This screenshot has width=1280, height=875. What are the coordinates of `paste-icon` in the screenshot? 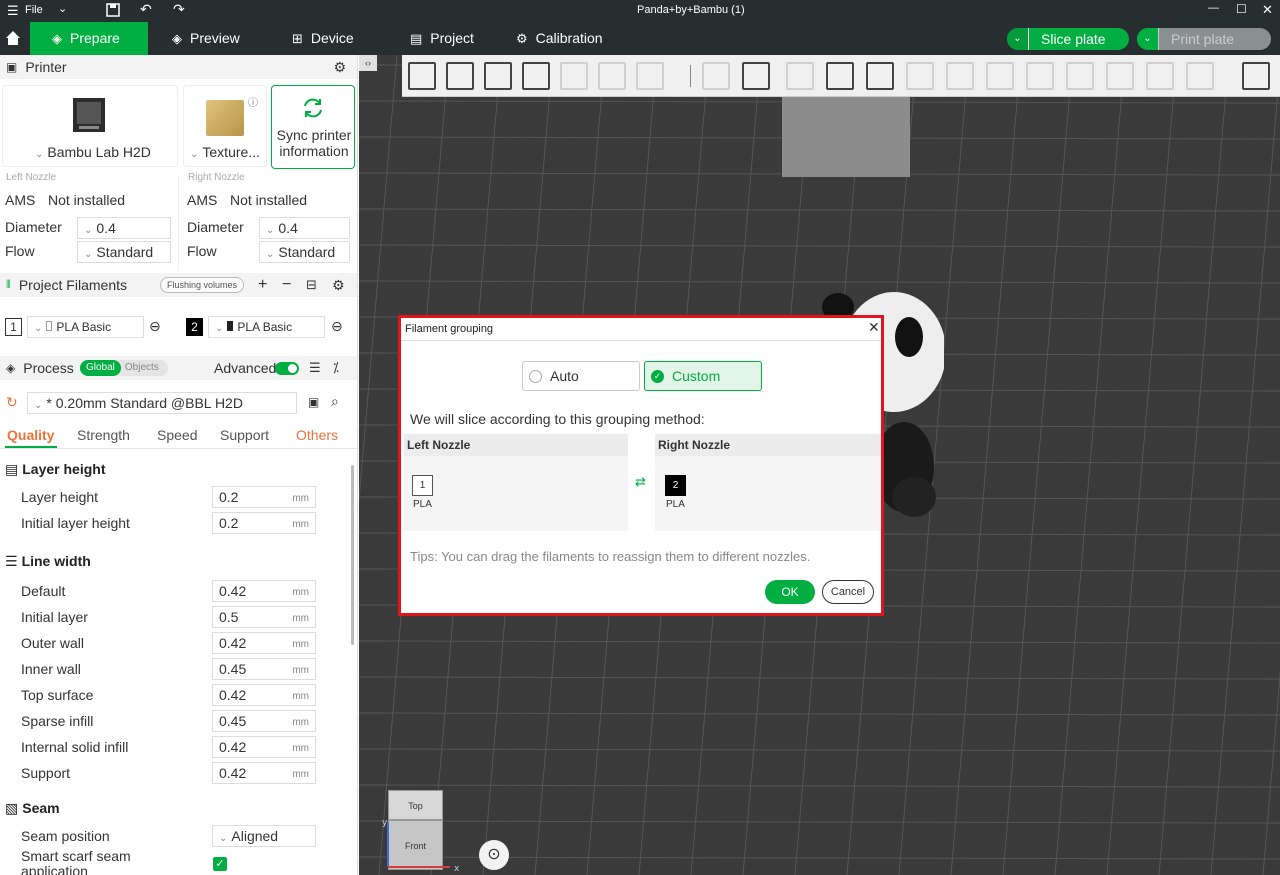 It's located at (612, 76).